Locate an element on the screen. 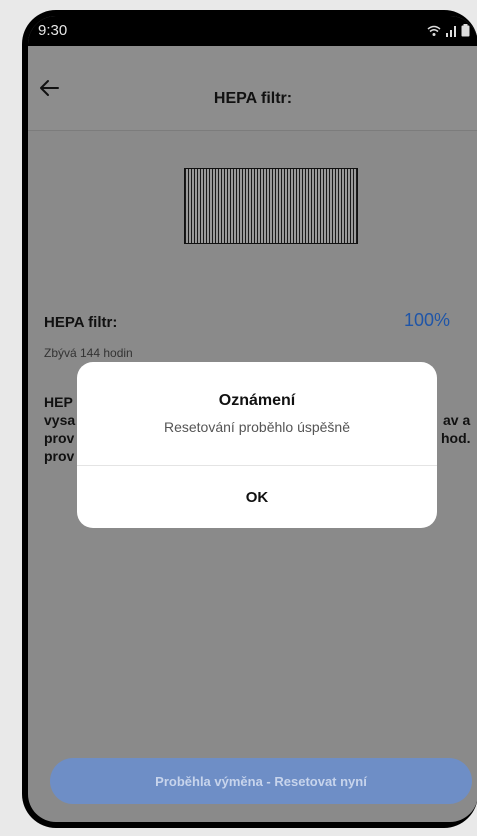 The image size is (477, 836). reset-button: Proběhla výměna - Resetovat nyní is located at coordinates (261, 781).